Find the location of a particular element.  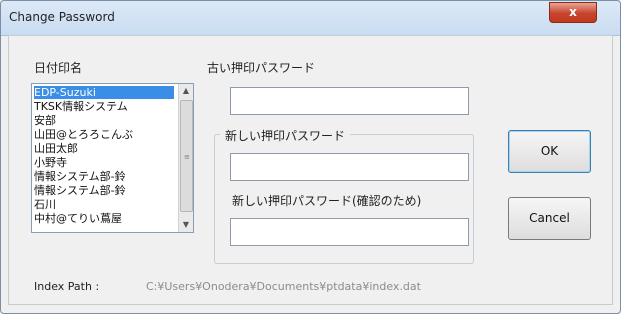

list-item: EDP-Suzuki is located at coordinates (104, 92).